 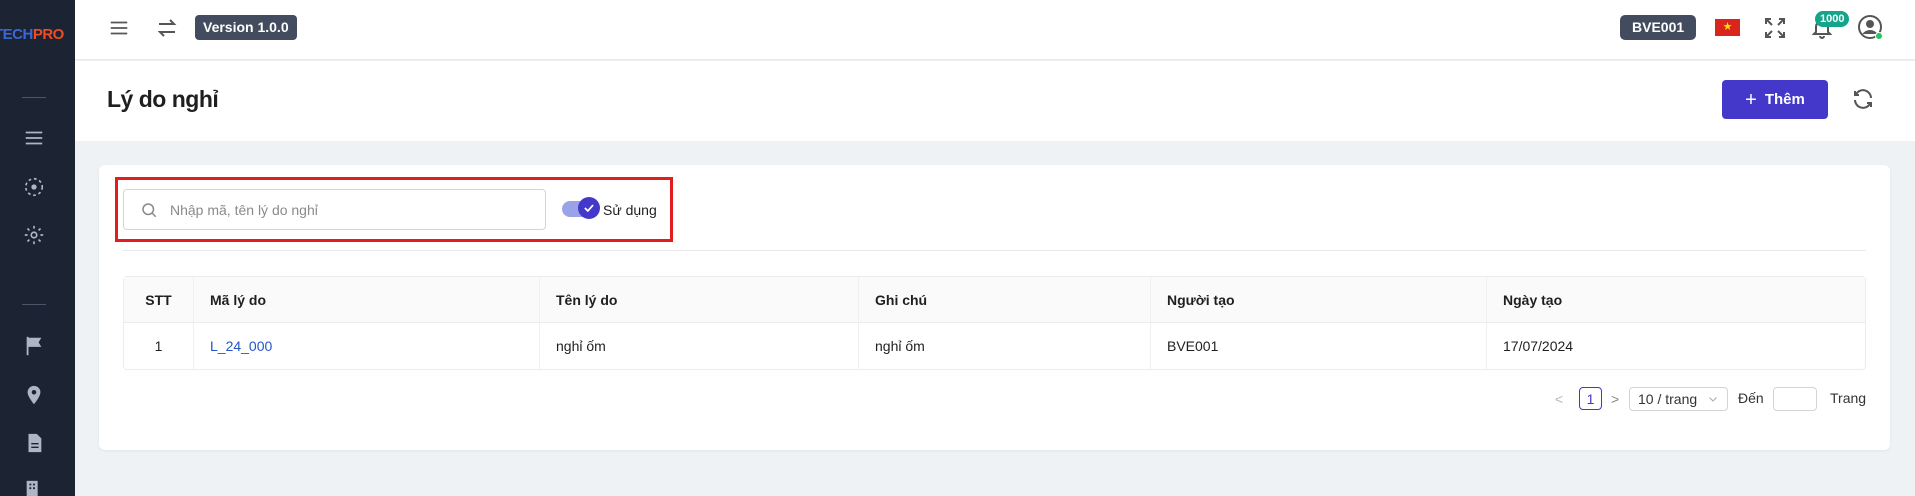 I want to click on flag-star: ★, so click(x=1727, y=27).